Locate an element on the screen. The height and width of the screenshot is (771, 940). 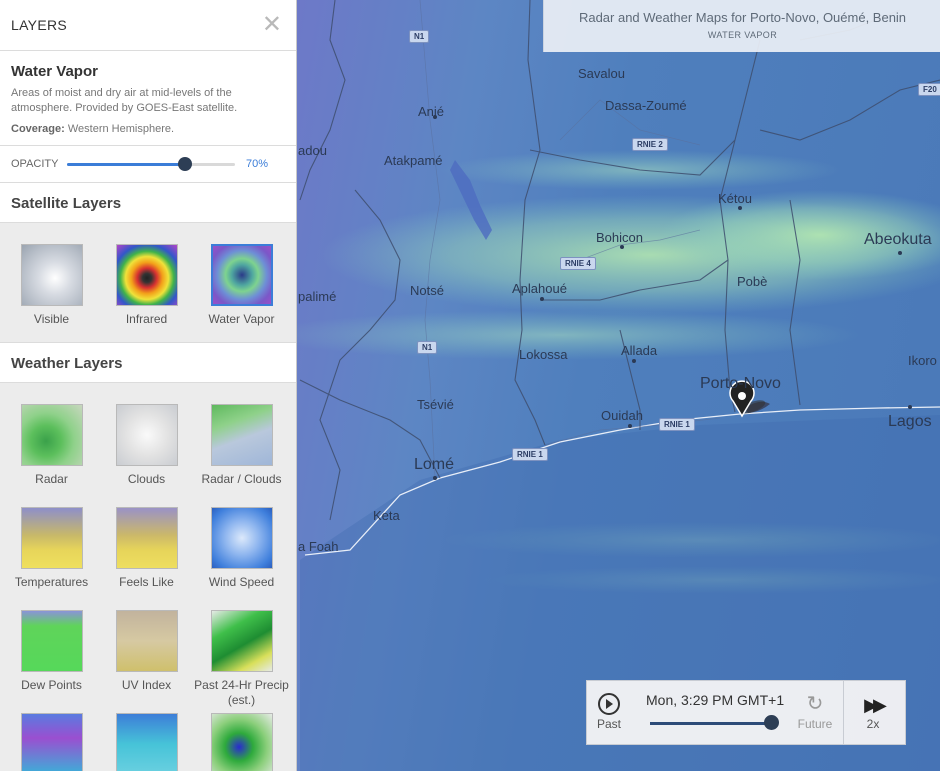
future-button: ↻ Future is located at coordinates (815, 712).